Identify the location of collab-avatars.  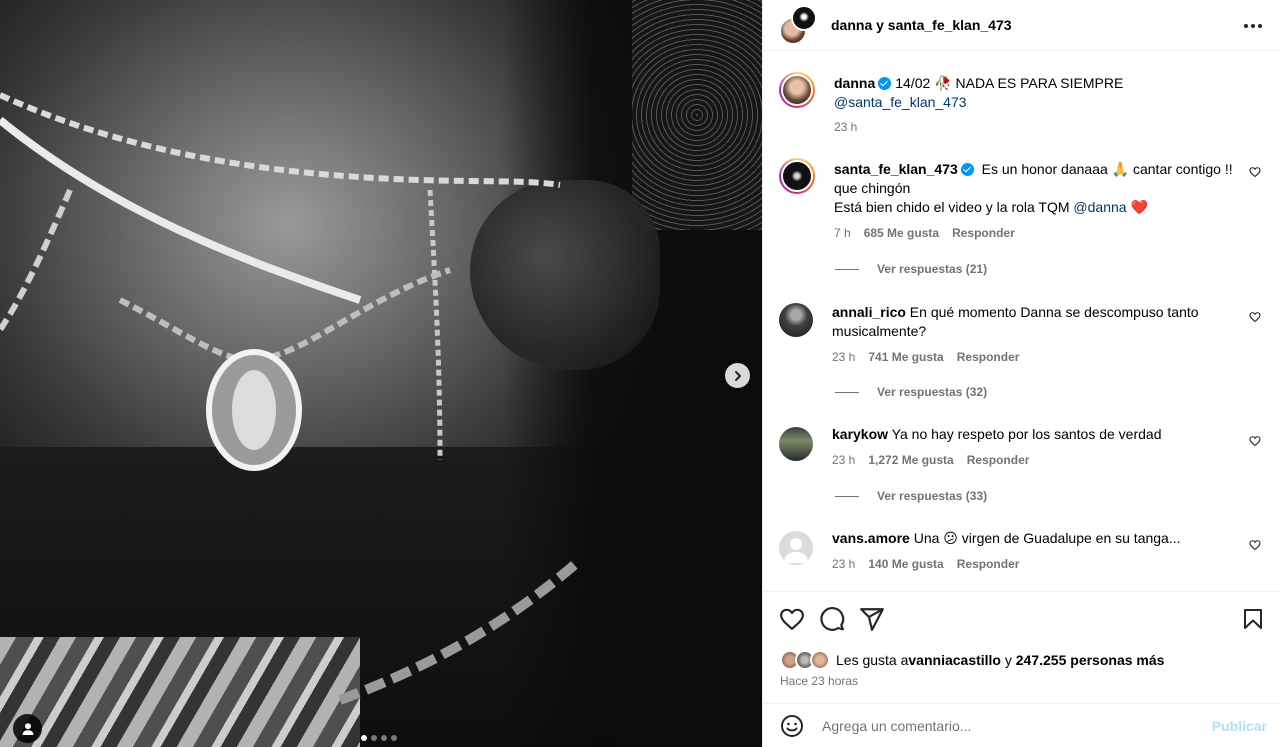
(799, 25).